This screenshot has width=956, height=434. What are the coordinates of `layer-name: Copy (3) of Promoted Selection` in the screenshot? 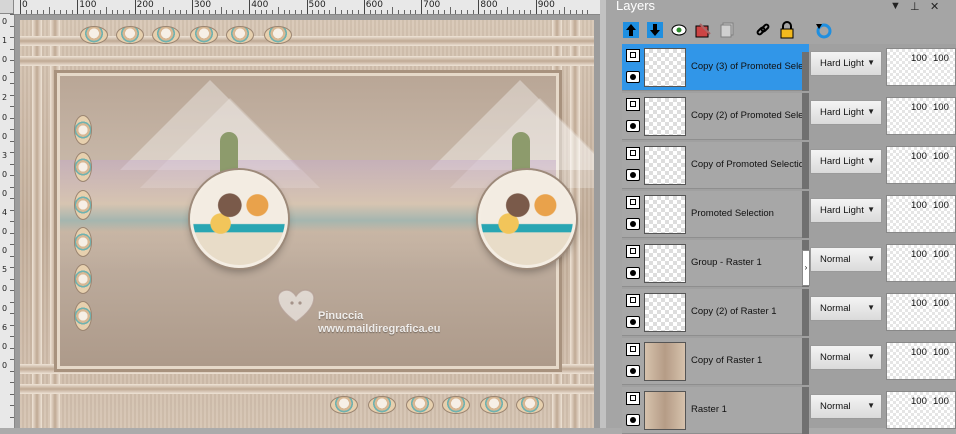 It's located at (746, 66).